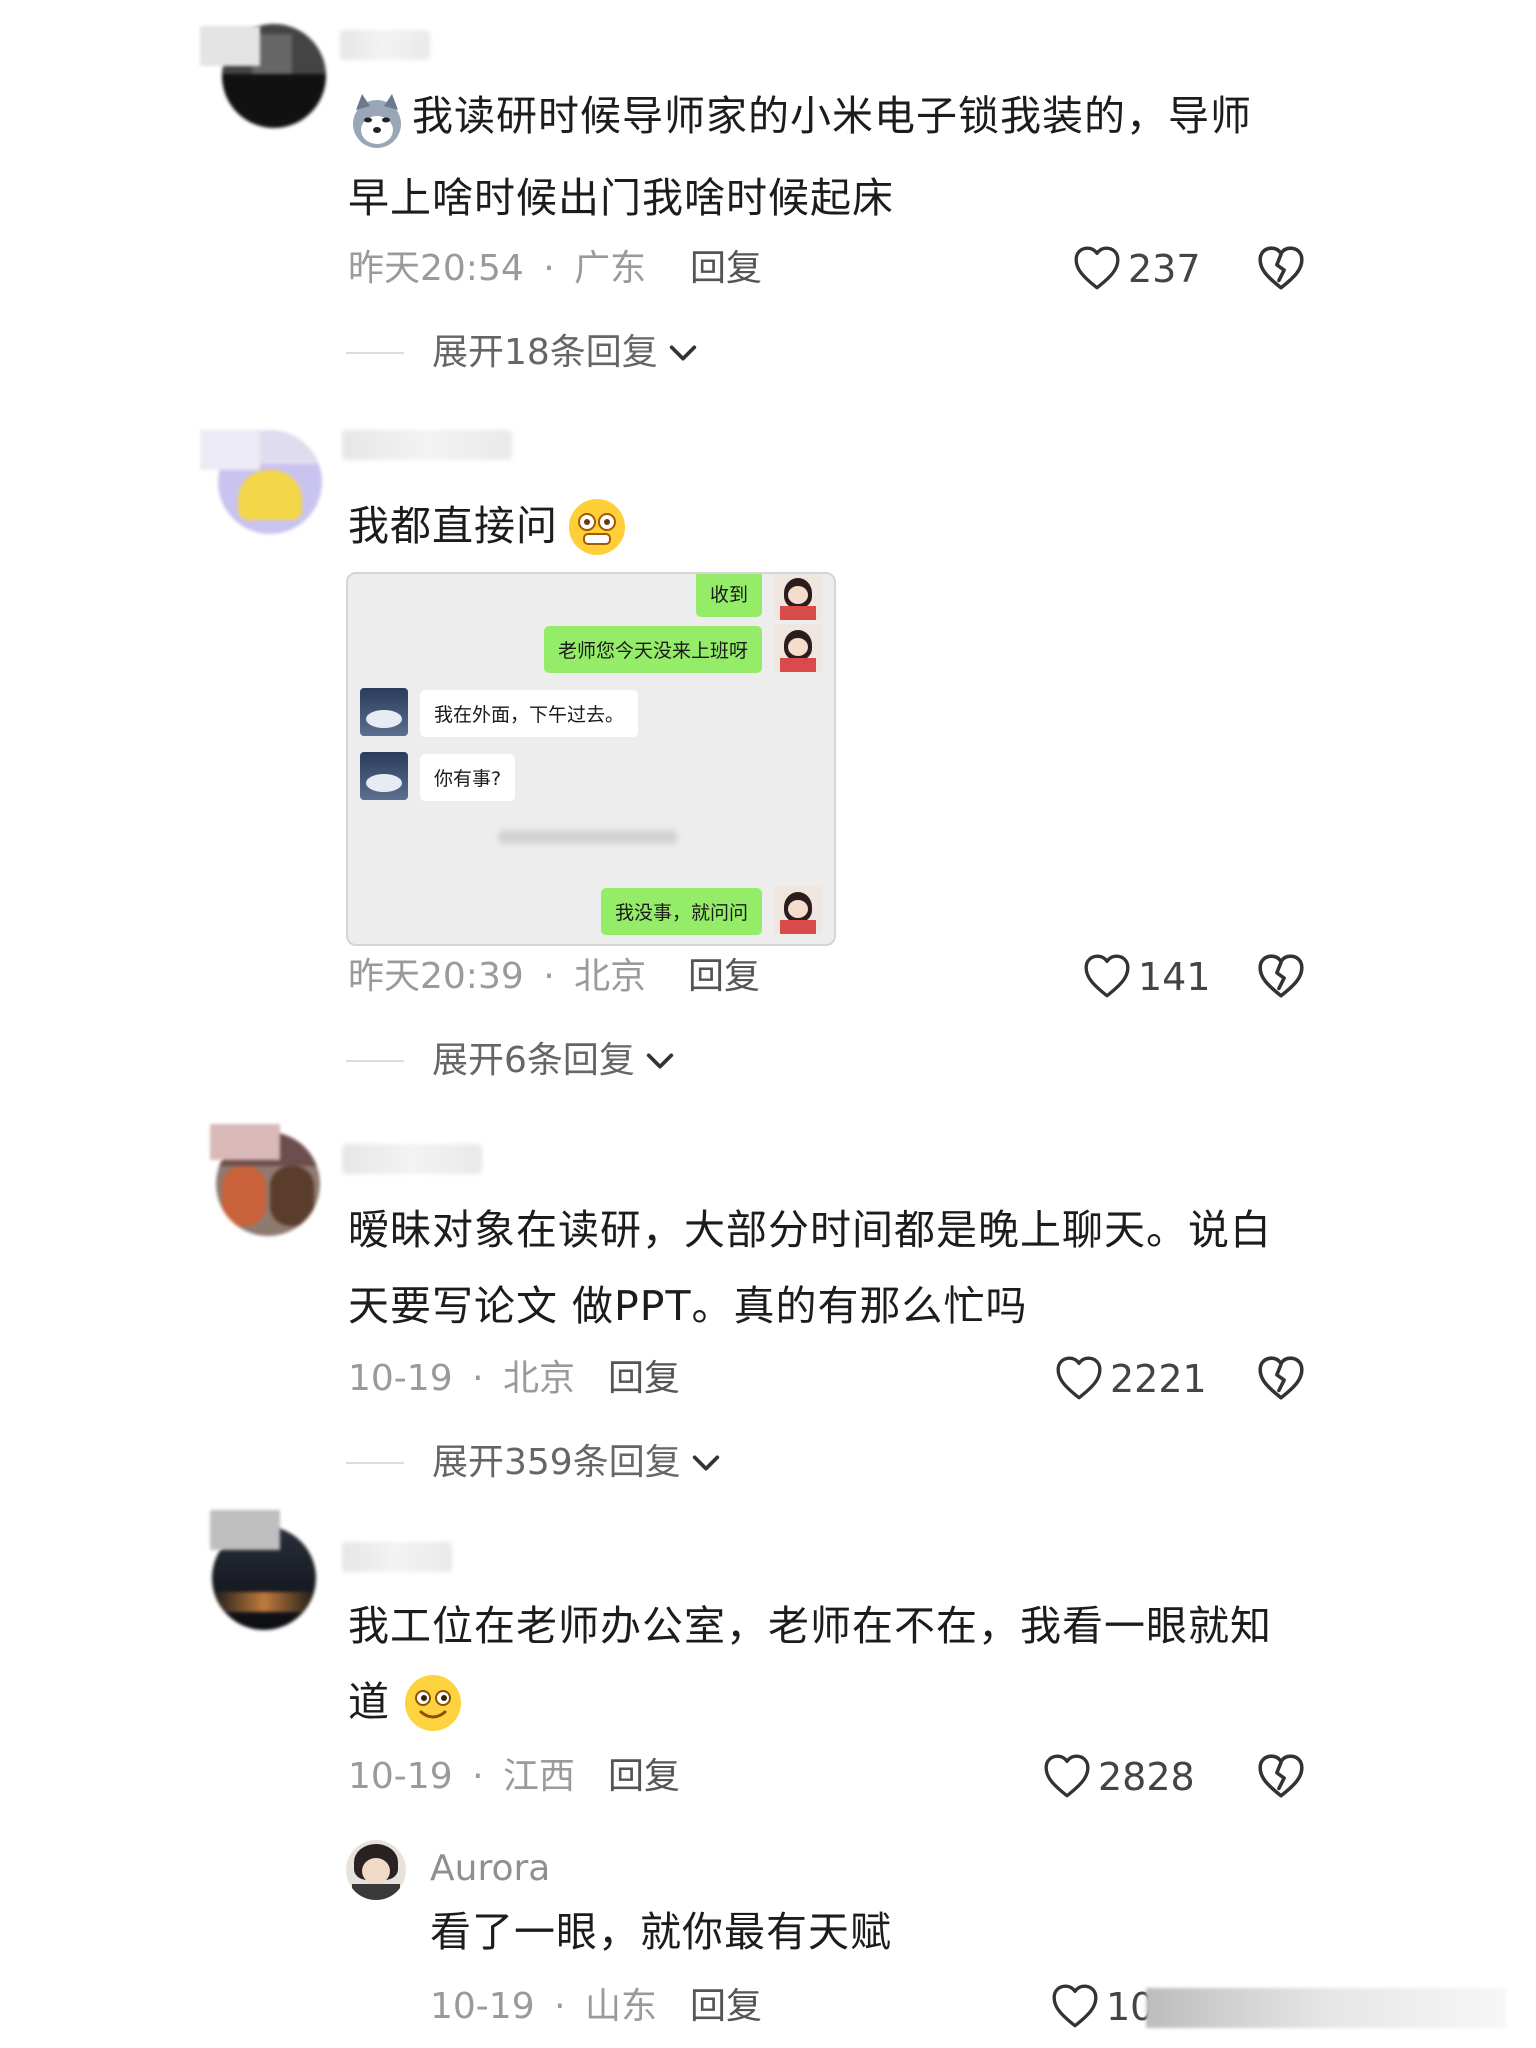 The width and height of the screenshot is (1536, 2048). What do you see at coordinates (610, 268) in the screenshot?
I see `location: 广东` at bounding box center [610, 268].